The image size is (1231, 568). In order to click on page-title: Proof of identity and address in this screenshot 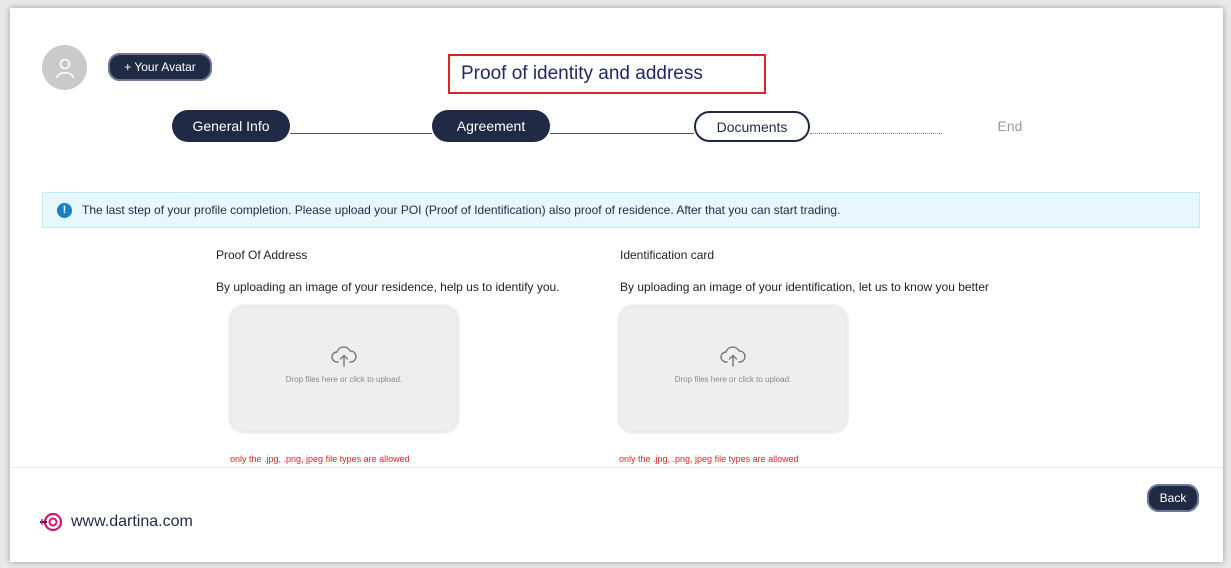, I will do `click(607, 74)`.